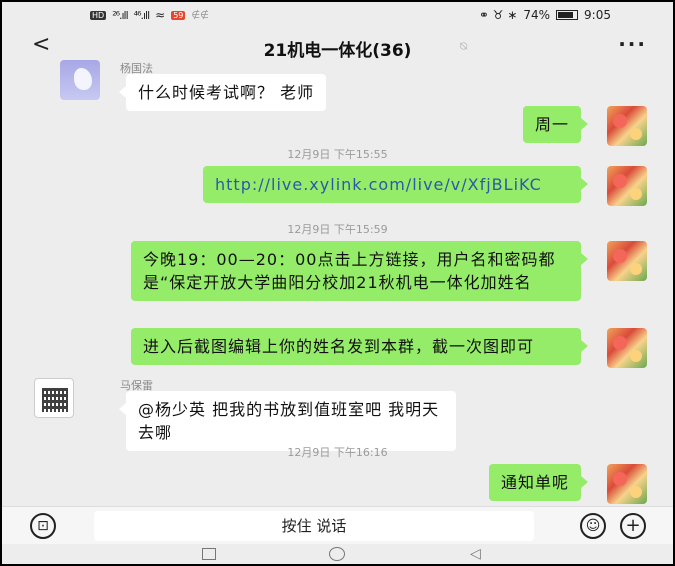 This screenshot has width=675, height=566. I want to click on input-bar: ⊡ 按住 说话 ☺ +, so click(337, 525).